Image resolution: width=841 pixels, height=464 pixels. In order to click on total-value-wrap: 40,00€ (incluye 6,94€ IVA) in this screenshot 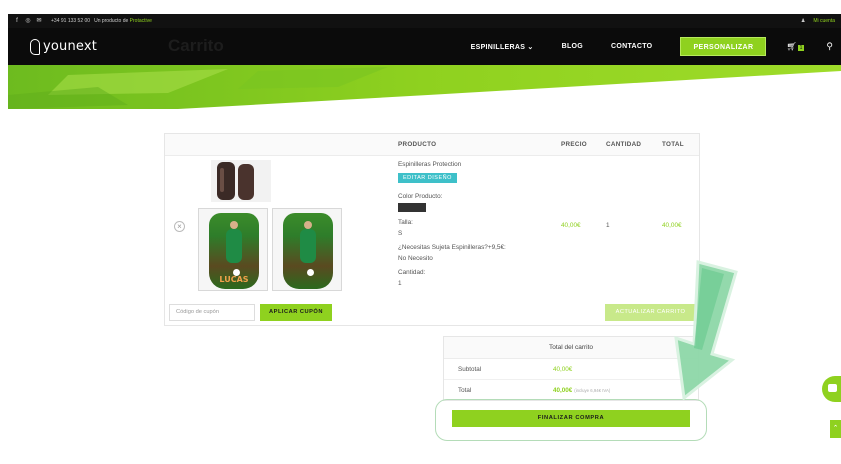, I will do `click(581, 390)`.